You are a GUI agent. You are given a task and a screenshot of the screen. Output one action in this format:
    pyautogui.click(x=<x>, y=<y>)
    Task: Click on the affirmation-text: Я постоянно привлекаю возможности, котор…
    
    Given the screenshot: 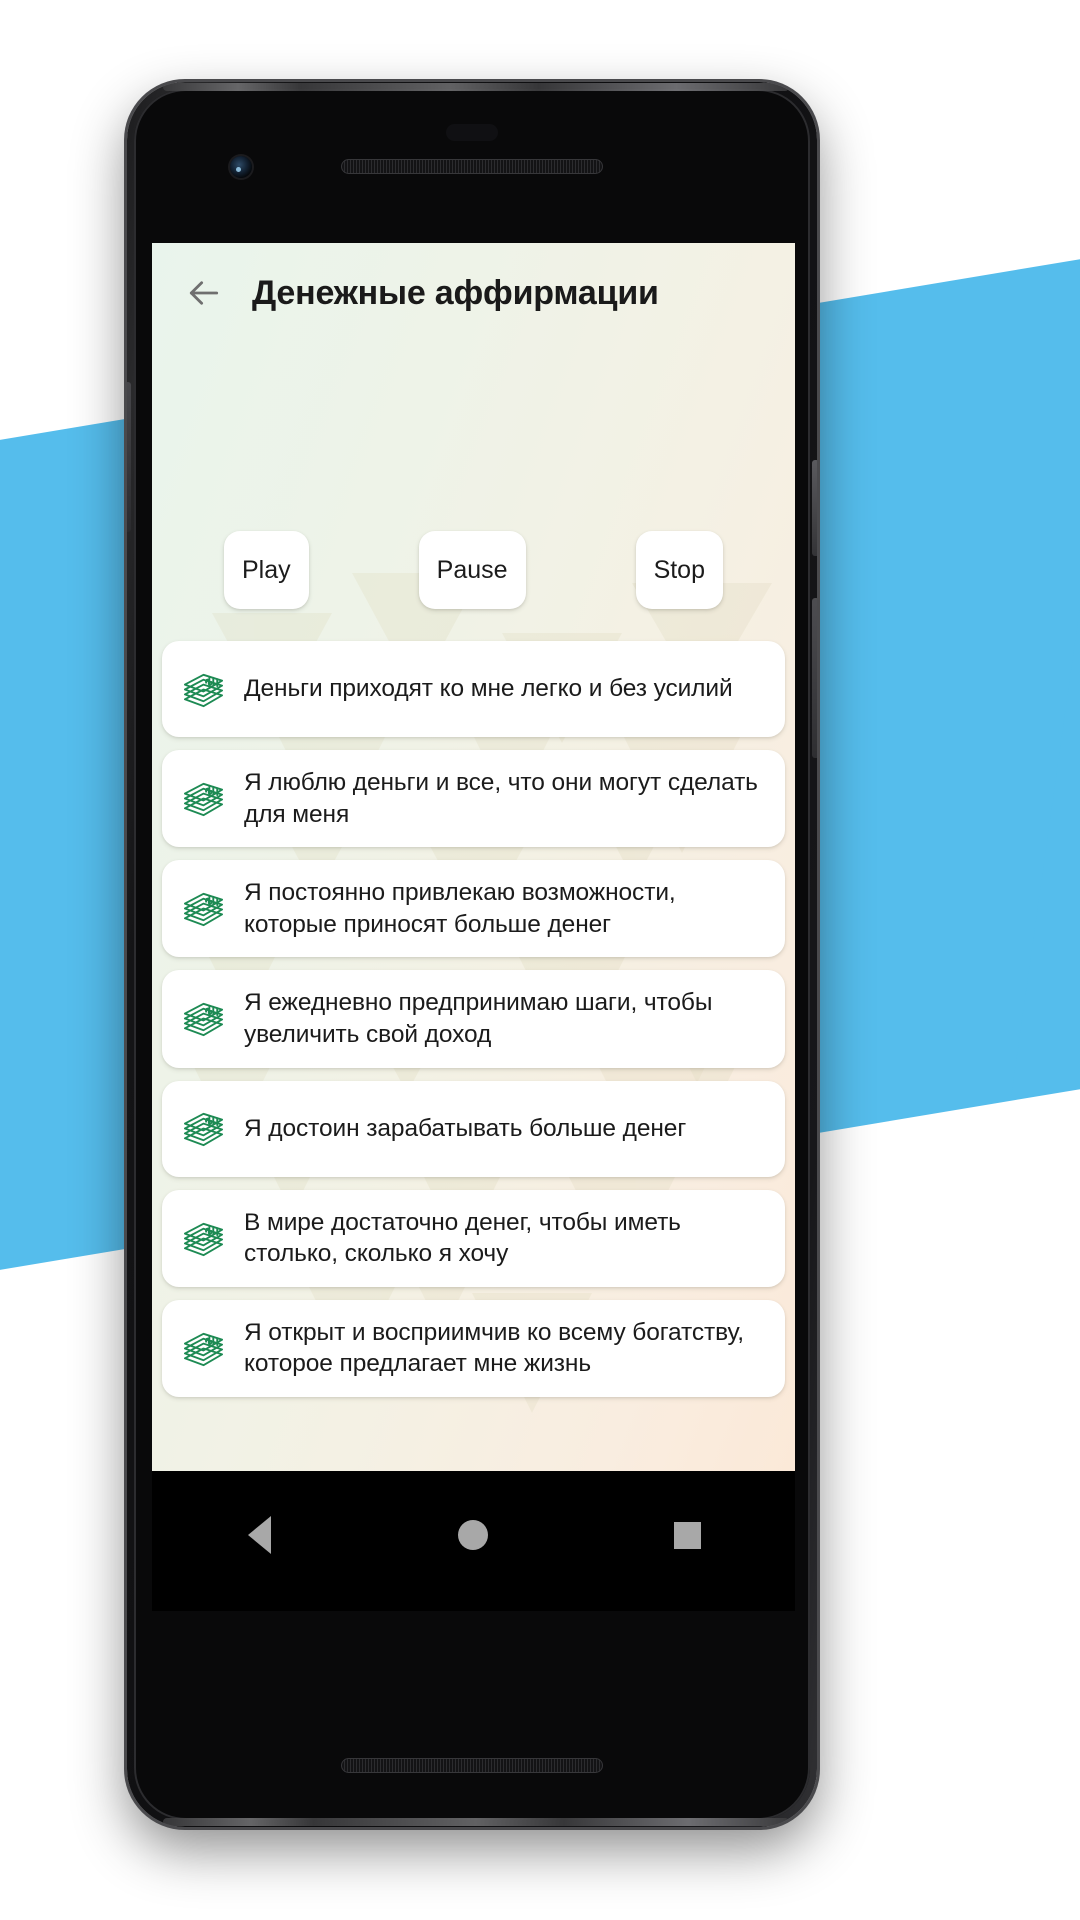 What is the action you would take?
    pyautogui.click(x=460, y=908)
    